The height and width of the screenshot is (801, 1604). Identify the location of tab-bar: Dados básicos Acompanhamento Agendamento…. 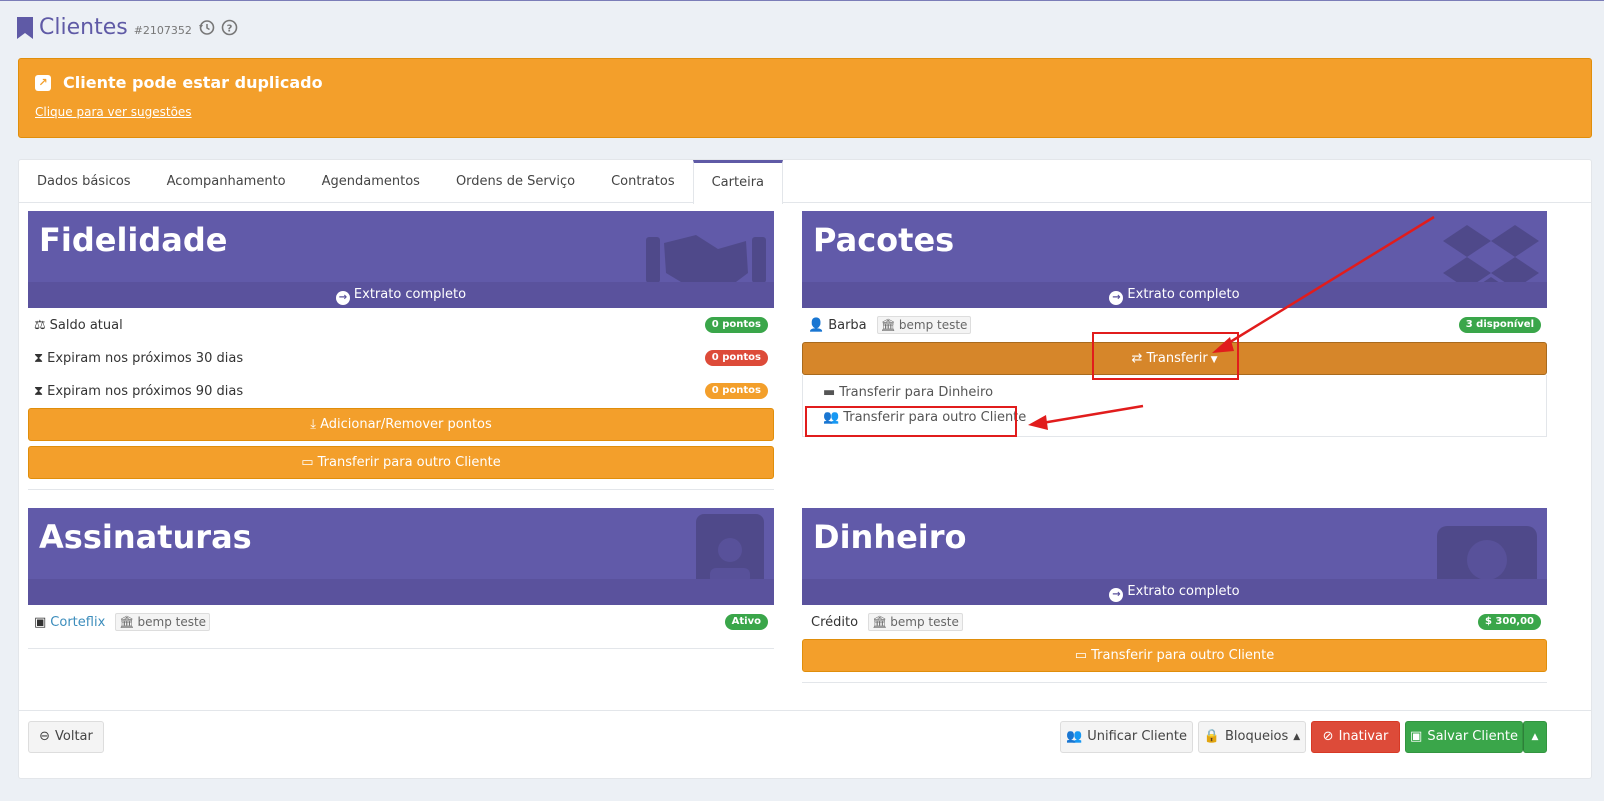
(805, 182).